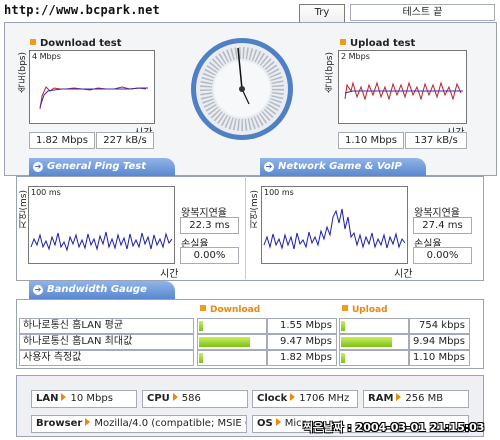 The image size is (500, 440). Describe the element at coordinates (76, 43) in the screenshot. I see `download-title: Download test` at that location.